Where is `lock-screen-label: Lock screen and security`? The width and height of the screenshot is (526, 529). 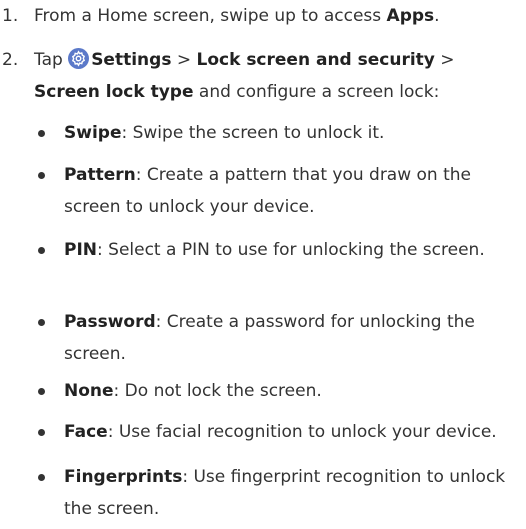
lock-screen-label: Lock screen and security is located at coordinates (315, 60).